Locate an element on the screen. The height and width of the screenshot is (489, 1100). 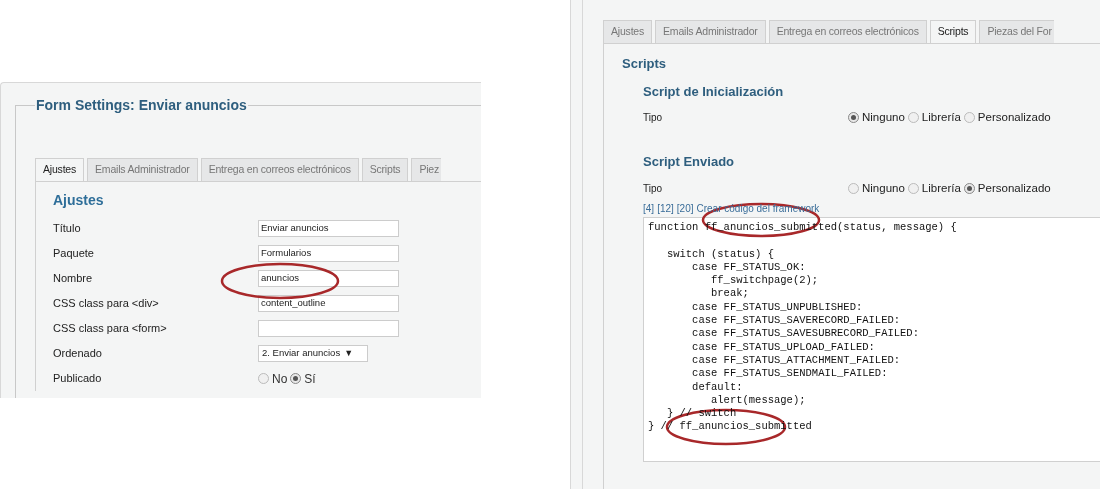
field-label: Publicado is located at coordinates (78, 379).